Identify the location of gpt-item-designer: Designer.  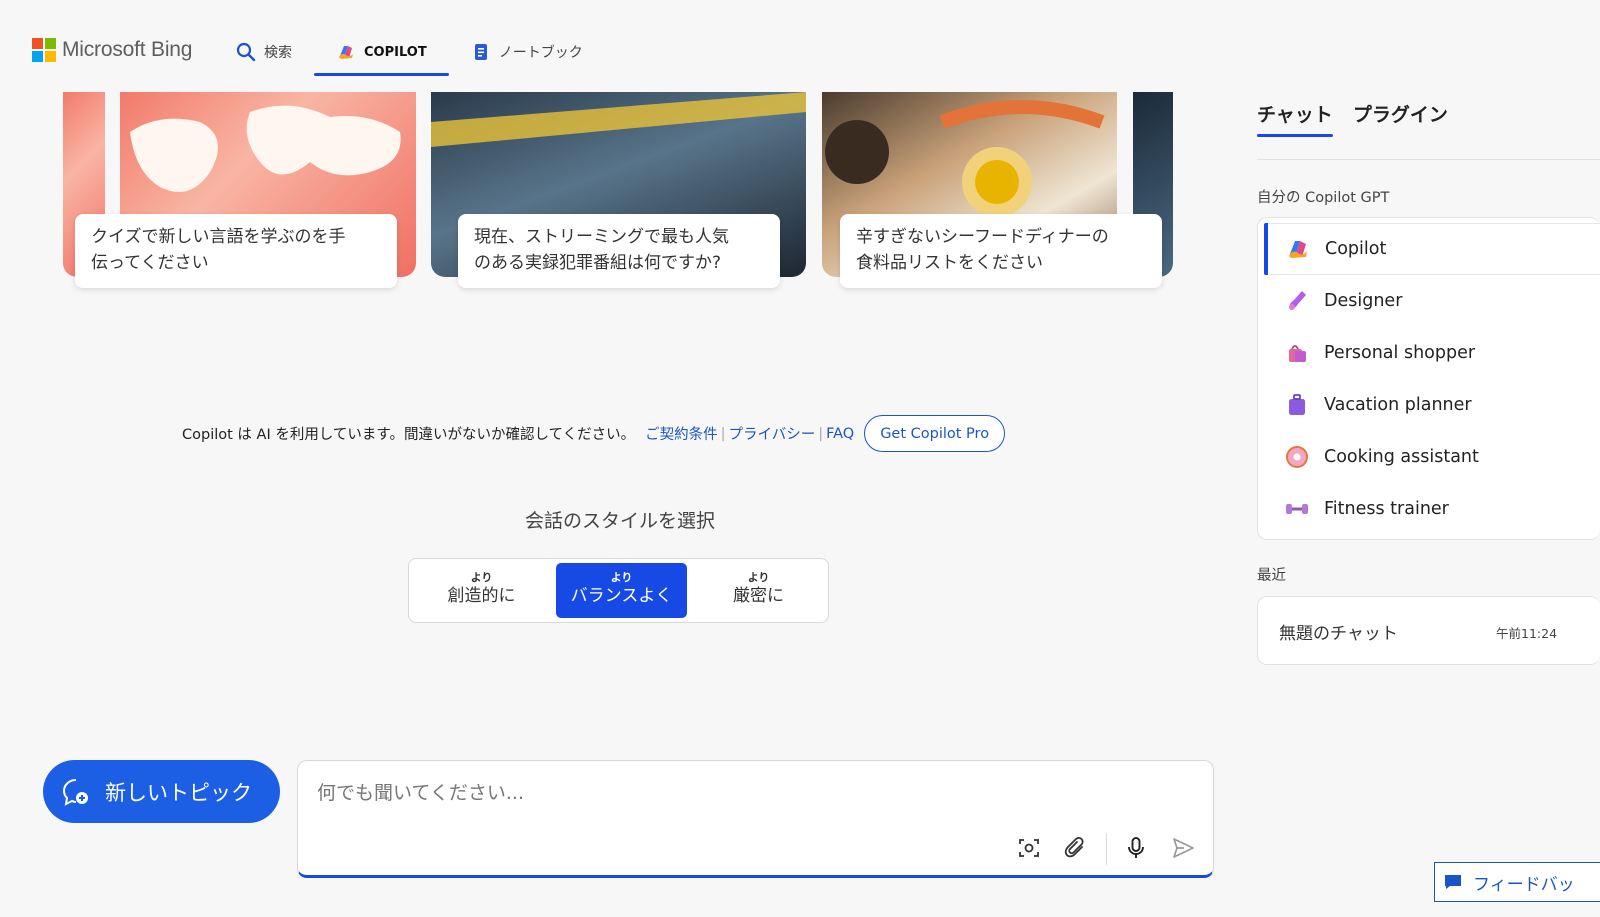
(1432, 301).